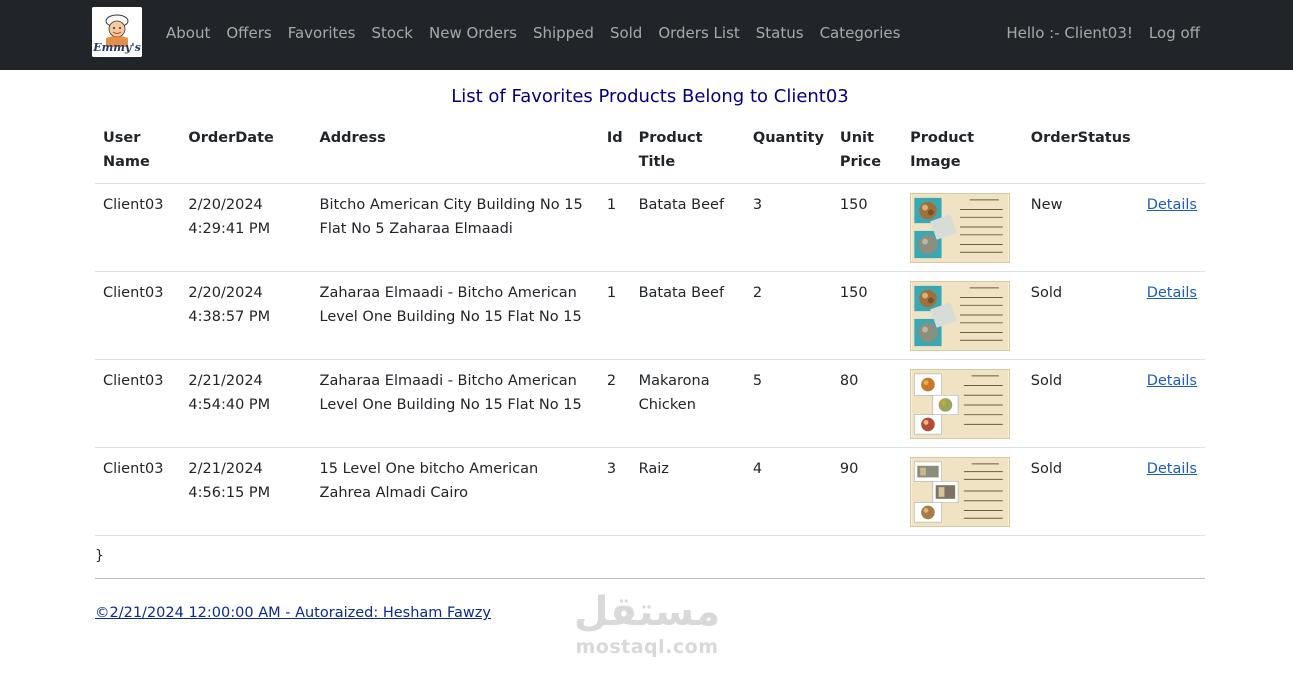 Image resolution: width=1293 pixels, height=678 pixels. What do you see at coordinates (647, 612) in the screenshot?
I see `watermark-arabic-text: مستقل` at bounding box center [647, 612].